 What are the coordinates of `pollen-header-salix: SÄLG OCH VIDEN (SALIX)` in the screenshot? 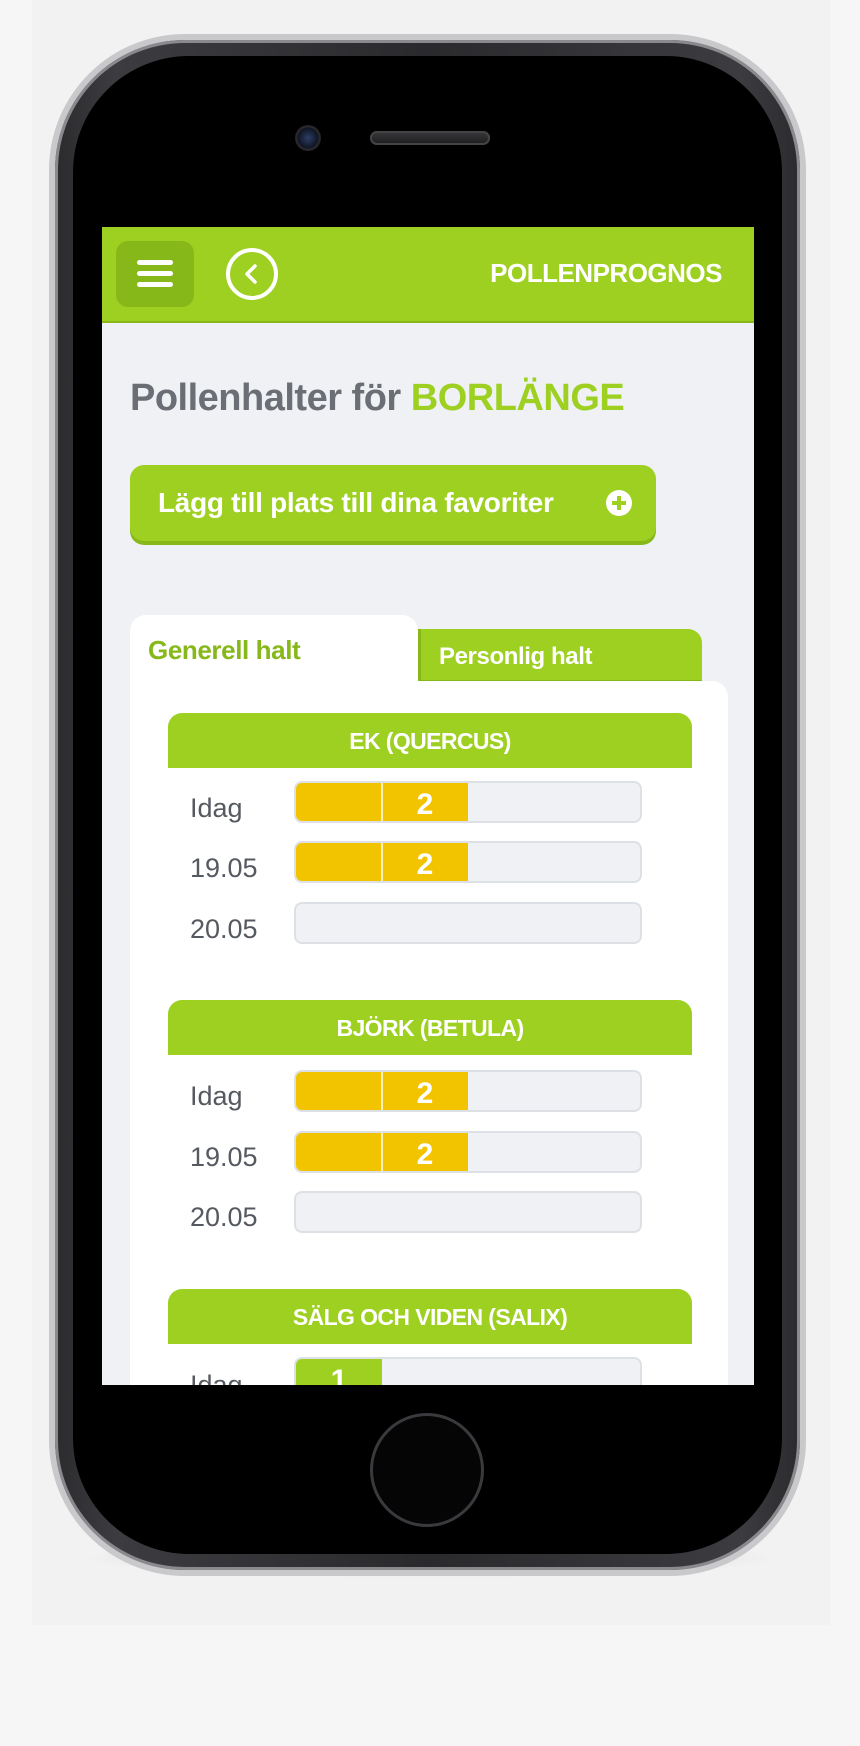 It's located at (430, 1316).